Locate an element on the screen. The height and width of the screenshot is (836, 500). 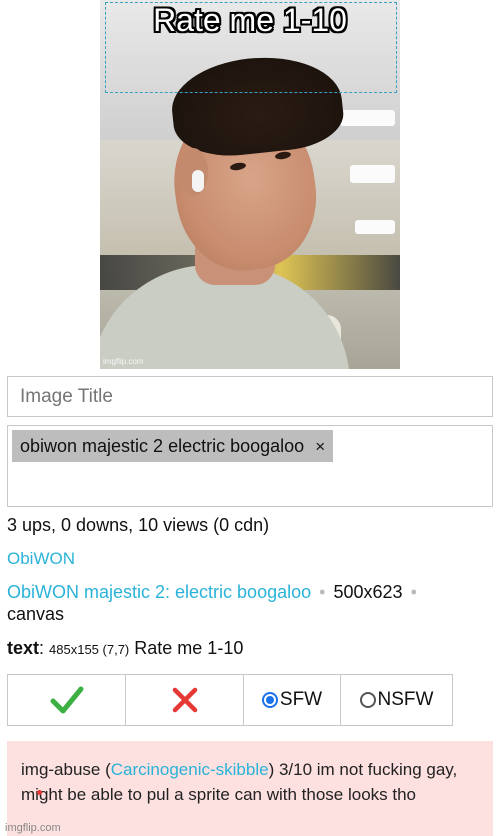
text-info: text: 485x155 (7,7) Rate me 1-10 is located at coordinates (125, 648).